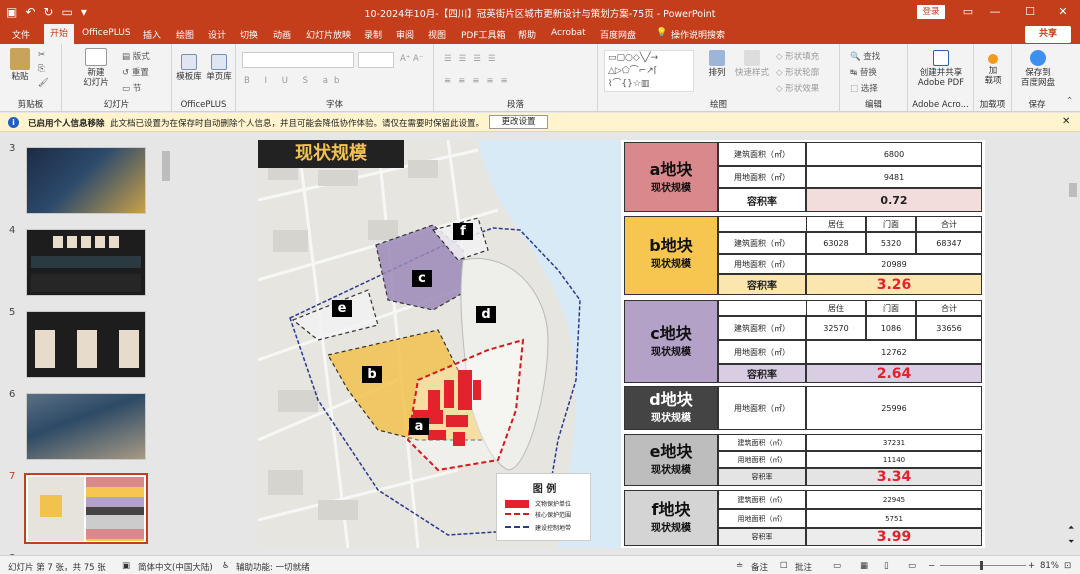 This screenshot has width=1080, height=574. Describe the element at coordinates (405, 34) in the screenshot. I see `tab-review: 审阅` at that location.